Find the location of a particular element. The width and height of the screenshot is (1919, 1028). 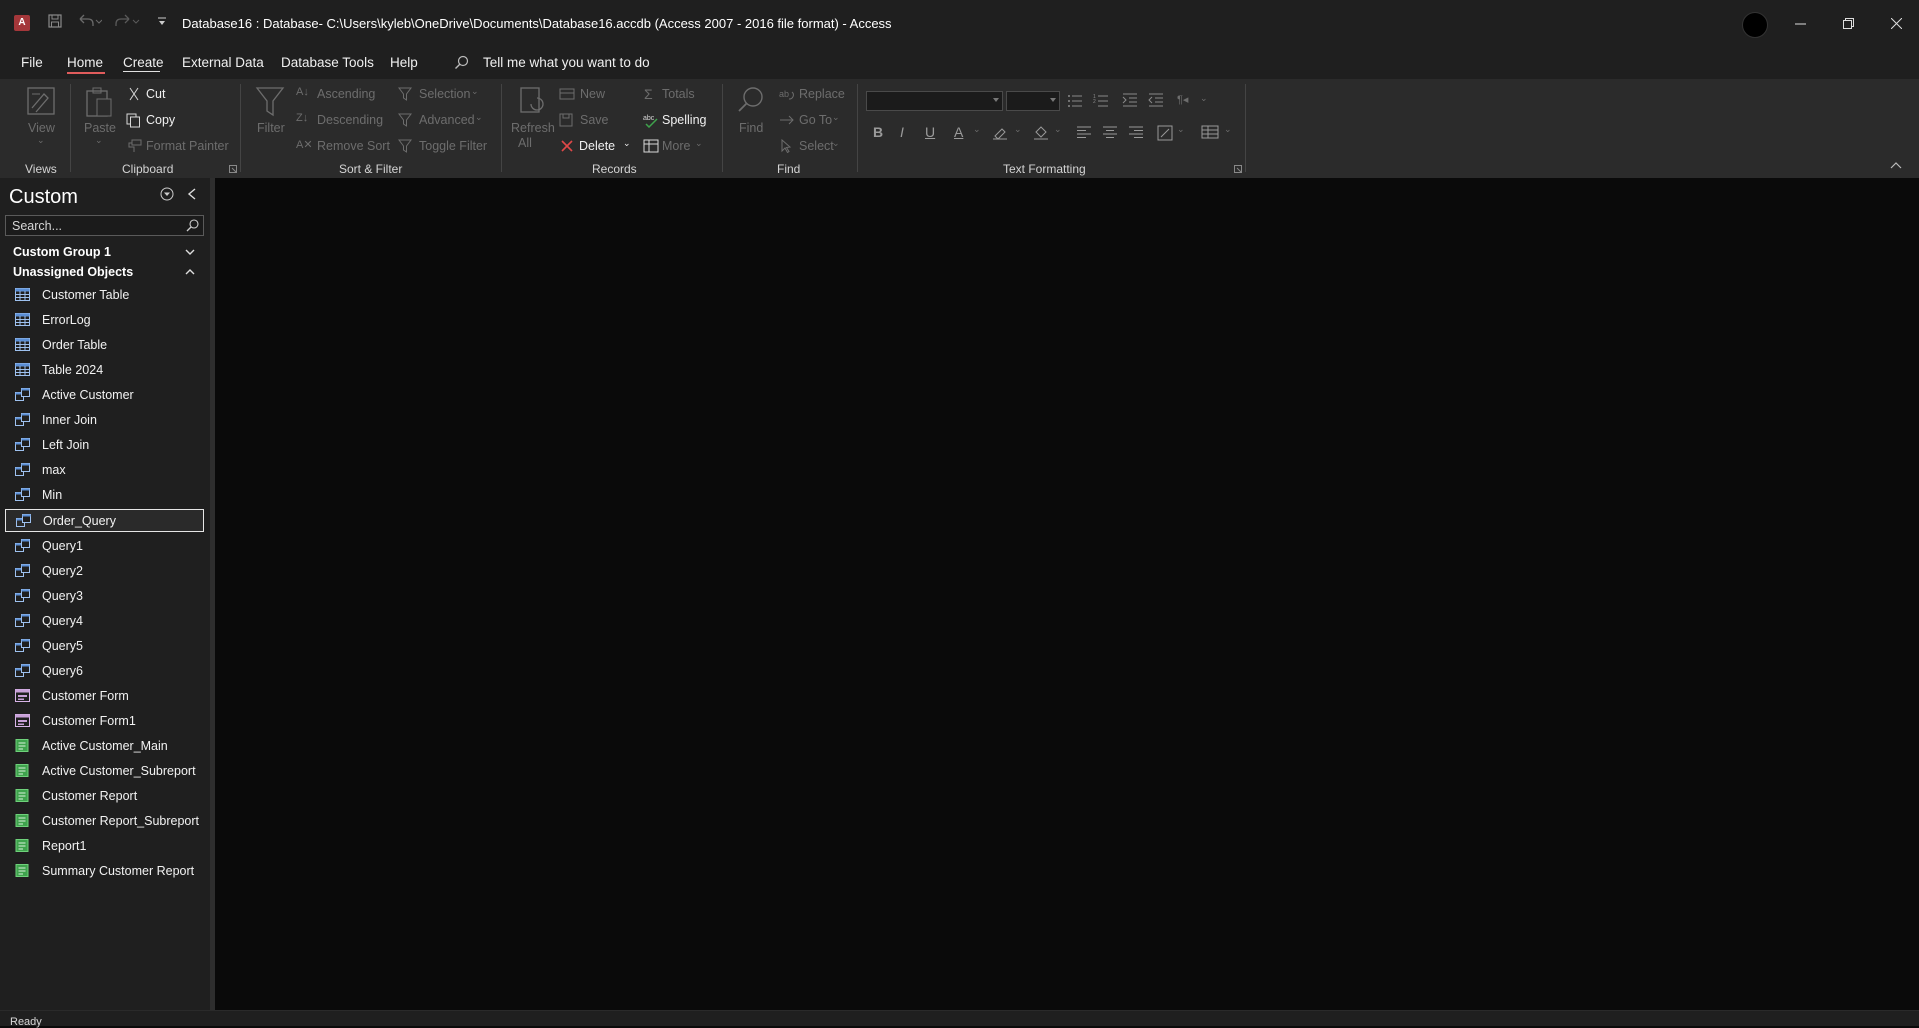

highlight-icon is located at coordinates (1000, 133).